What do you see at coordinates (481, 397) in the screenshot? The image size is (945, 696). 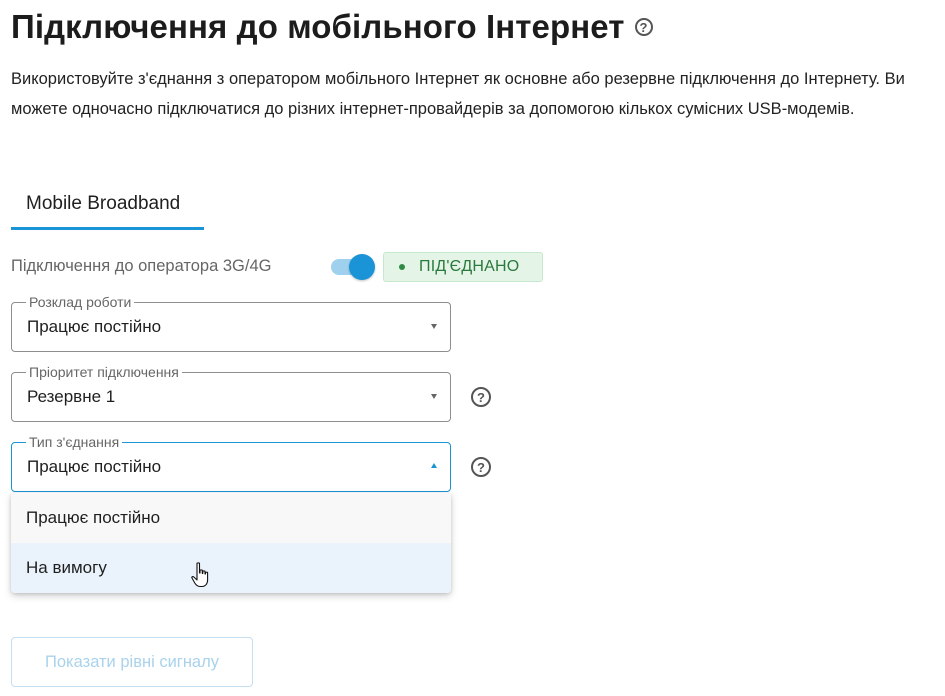 I see `priority-help-icon: ?` at bounding box center [481, 397].